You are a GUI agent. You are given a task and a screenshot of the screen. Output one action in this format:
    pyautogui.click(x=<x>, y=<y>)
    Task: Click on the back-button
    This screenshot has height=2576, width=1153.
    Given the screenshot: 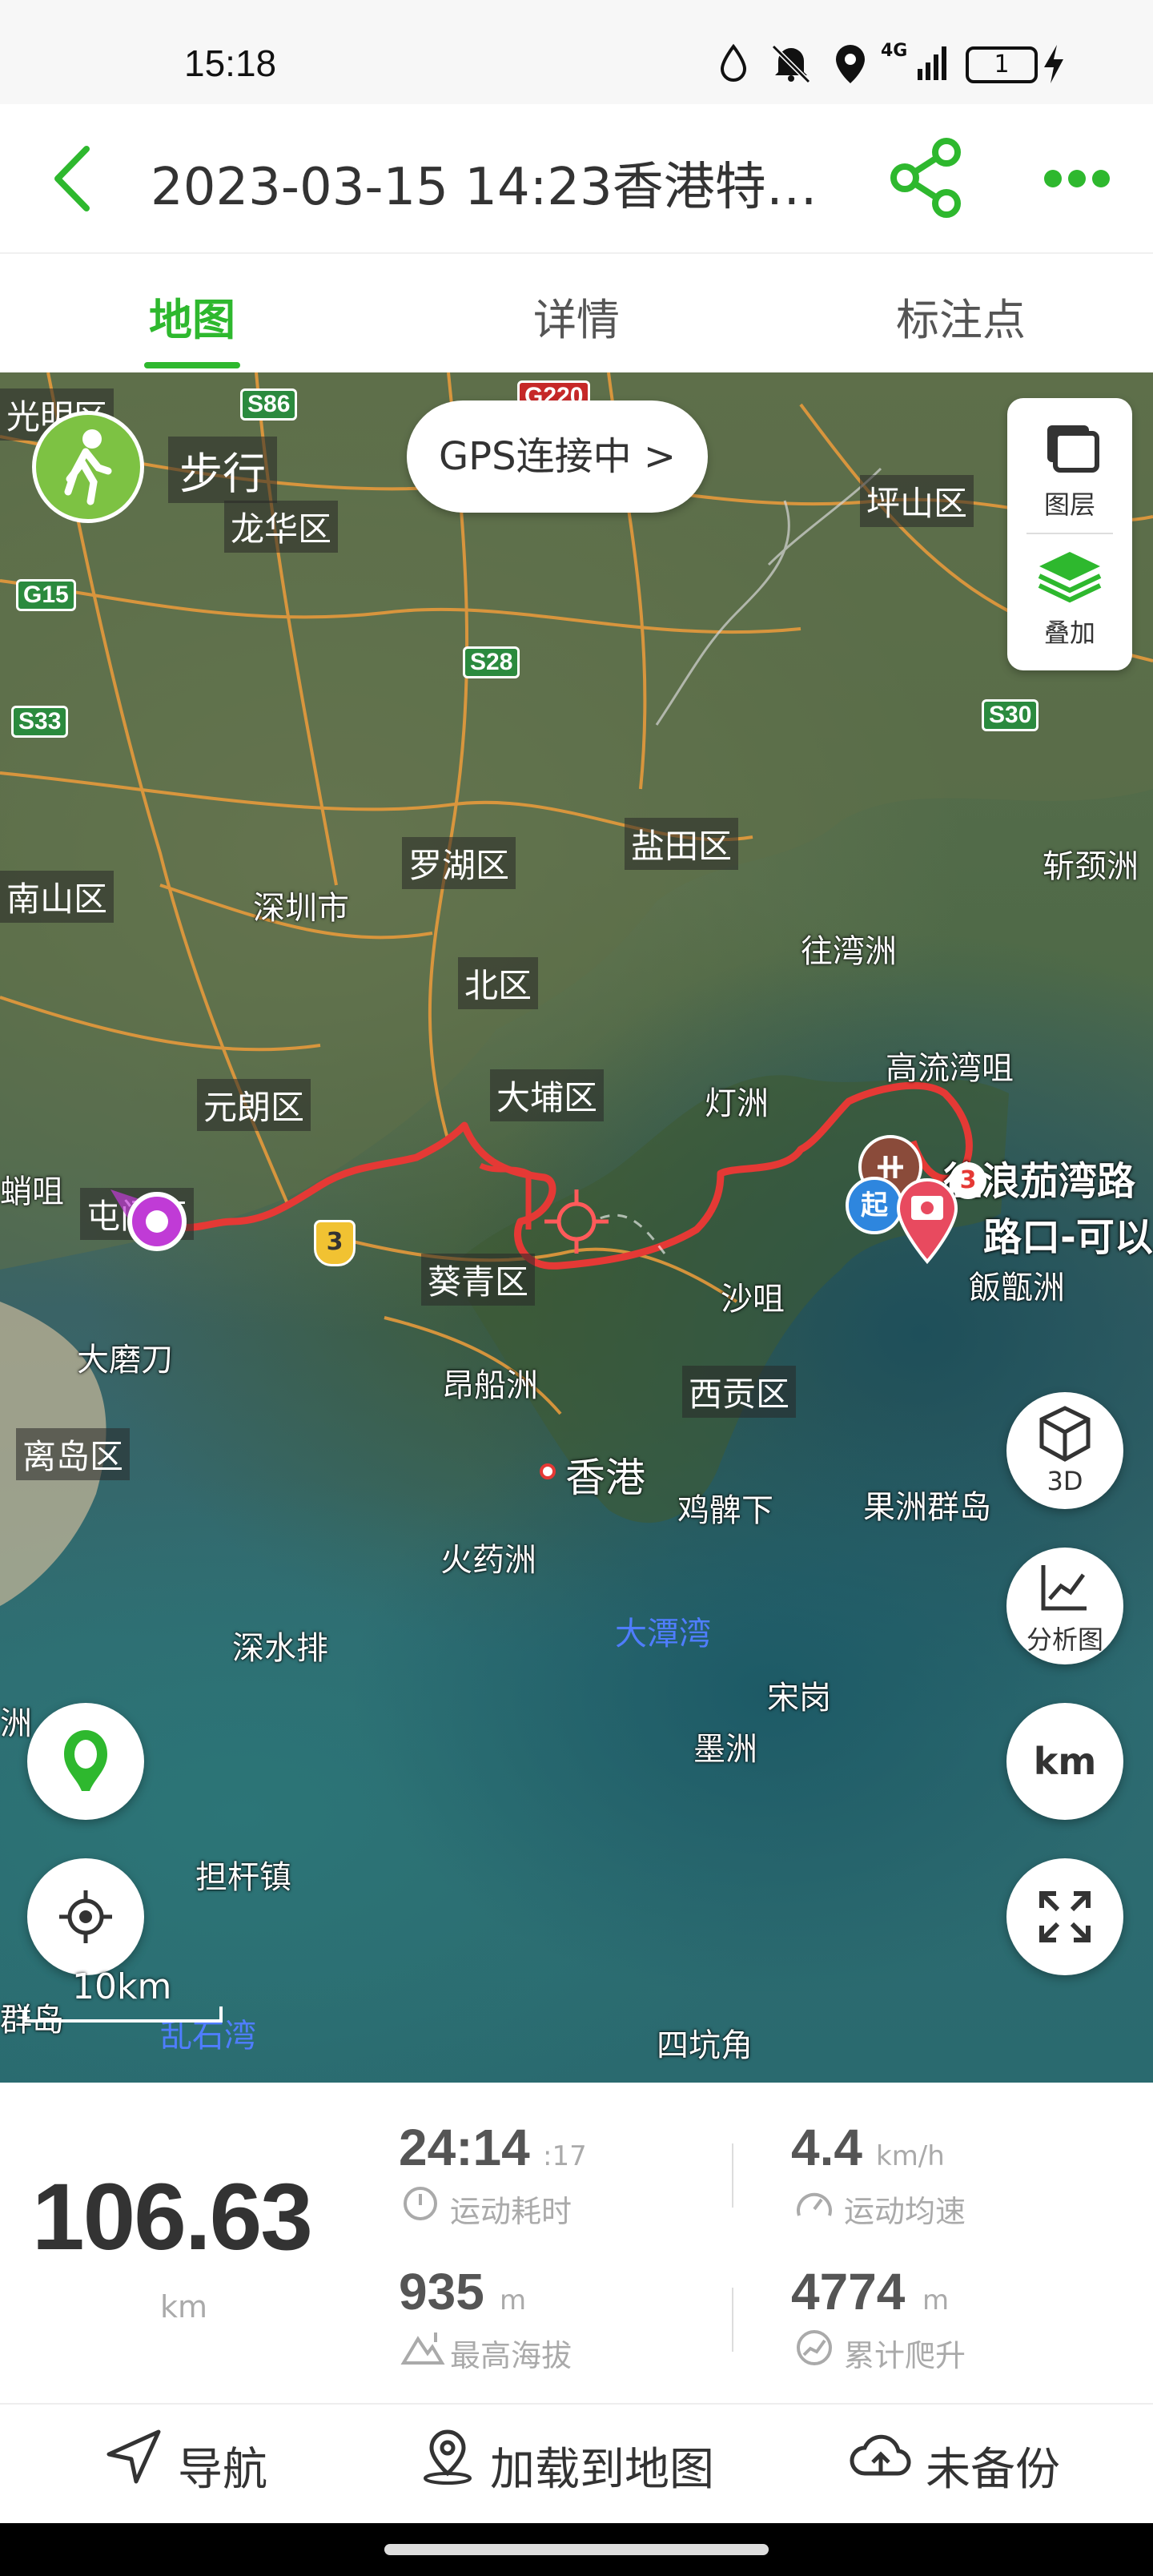 What is the action you would take?
    pyautogui.click(x=72, y=180)
    